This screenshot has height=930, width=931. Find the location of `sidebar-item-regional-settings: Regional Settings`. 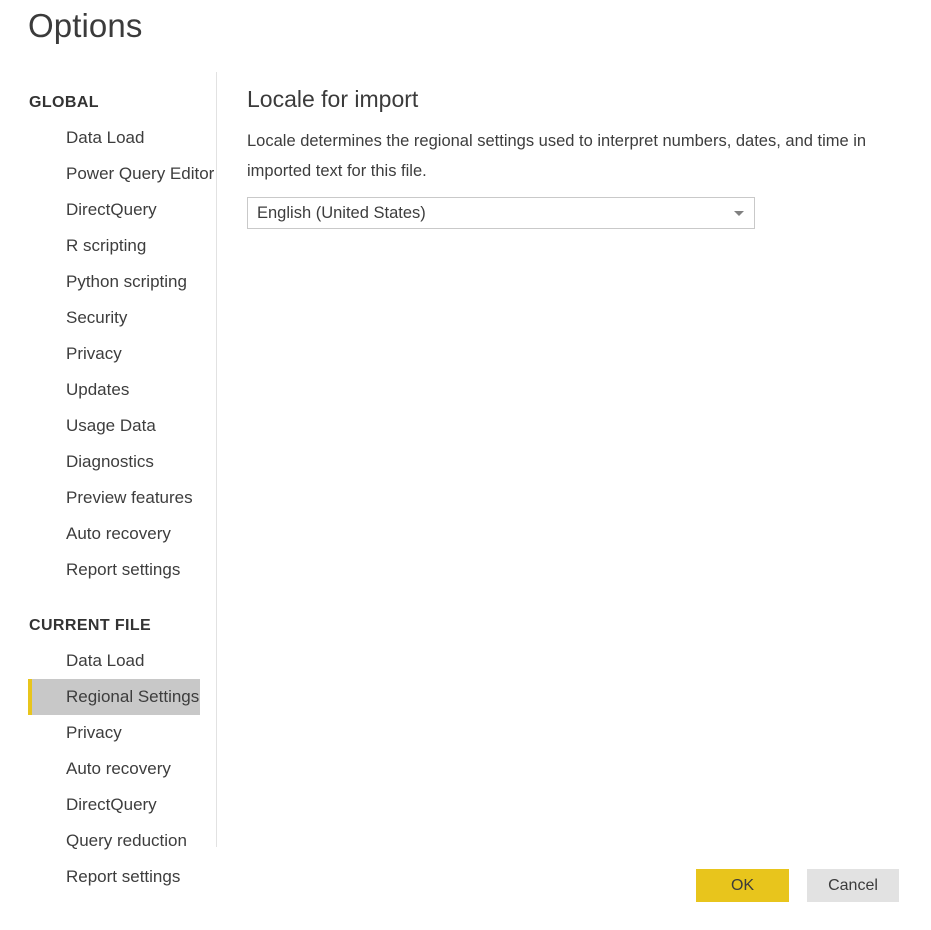

sidebar-item-regional-settings: Regional Settings is located at coordinates (114, 697).